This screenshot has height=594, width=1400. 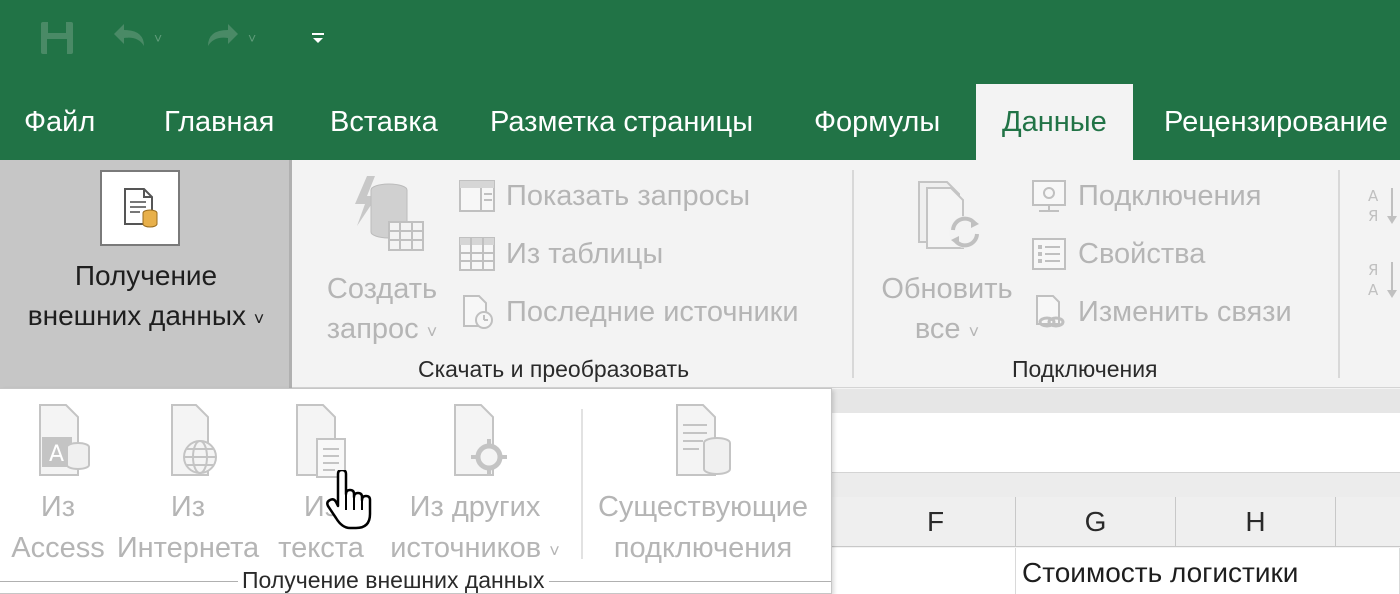 I want to click on group-label-connections: Подключения, so click(x=1085, y=369).